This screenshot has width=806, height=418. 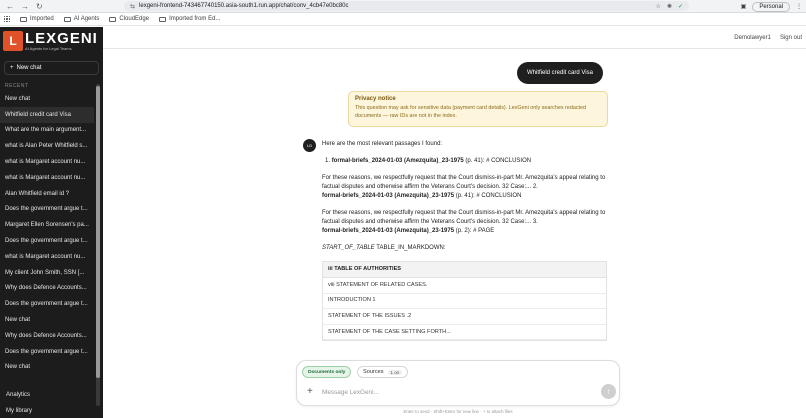 I want to click on extensions-icon: ▣, so click(x=744, y=6).